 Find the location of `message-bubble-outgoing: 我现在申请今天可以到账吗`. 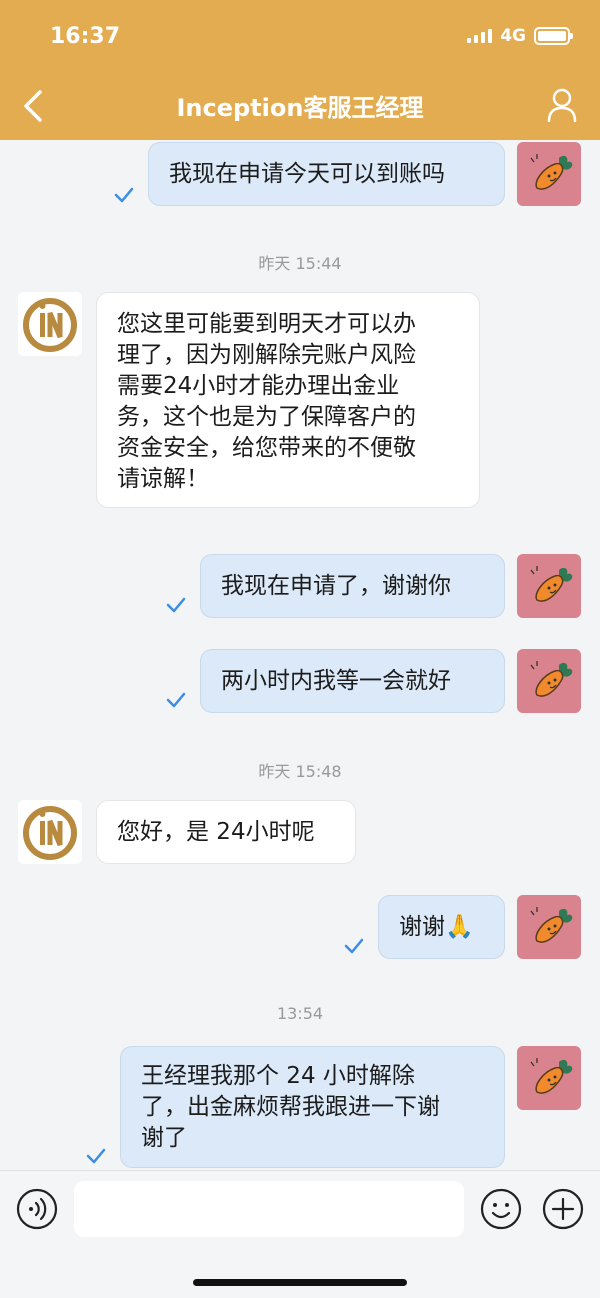

message-bubble-outgoing: 我现在申请今天可以到账吗 is located at coordinates (326, 174).